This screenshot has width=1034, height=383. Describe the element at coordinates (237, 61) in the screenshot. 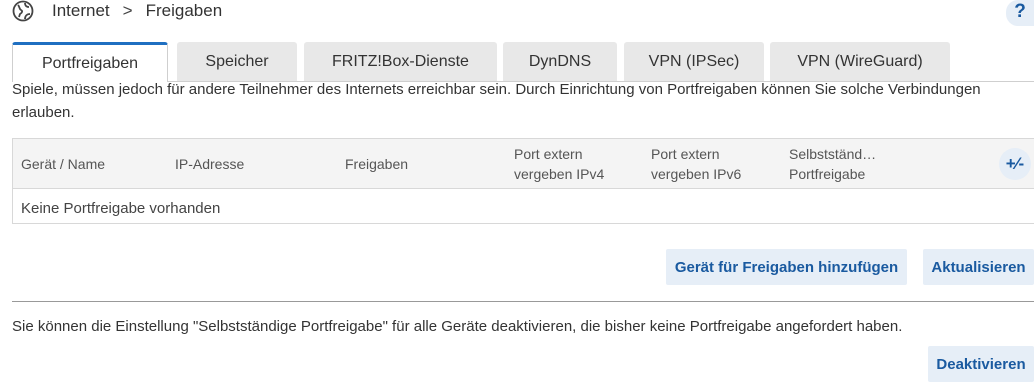

I see `tab-speicher: Speicher` at that location.